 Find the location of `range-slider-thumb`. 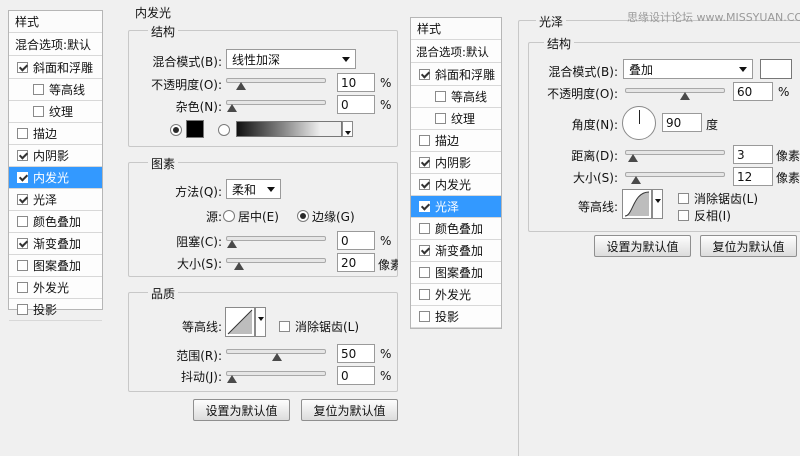

range-slider-thumb is located at coordinates (277, 357).